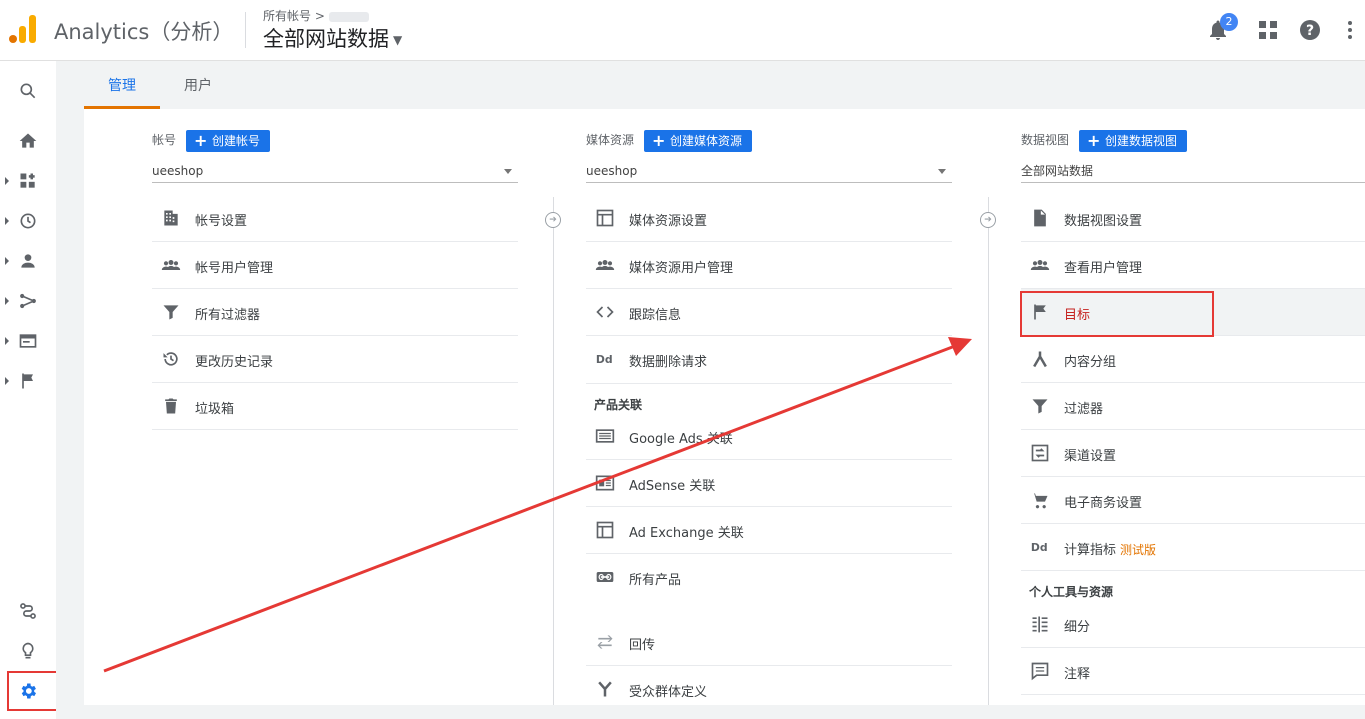 The width and height of the screenshot is (1365, 719). What do you see at coordinates (769, 530) in the screenshot?
I see `menu-item-ad-exchange-linking: Ad Exchange 关联` at bounding box center [769, 530].